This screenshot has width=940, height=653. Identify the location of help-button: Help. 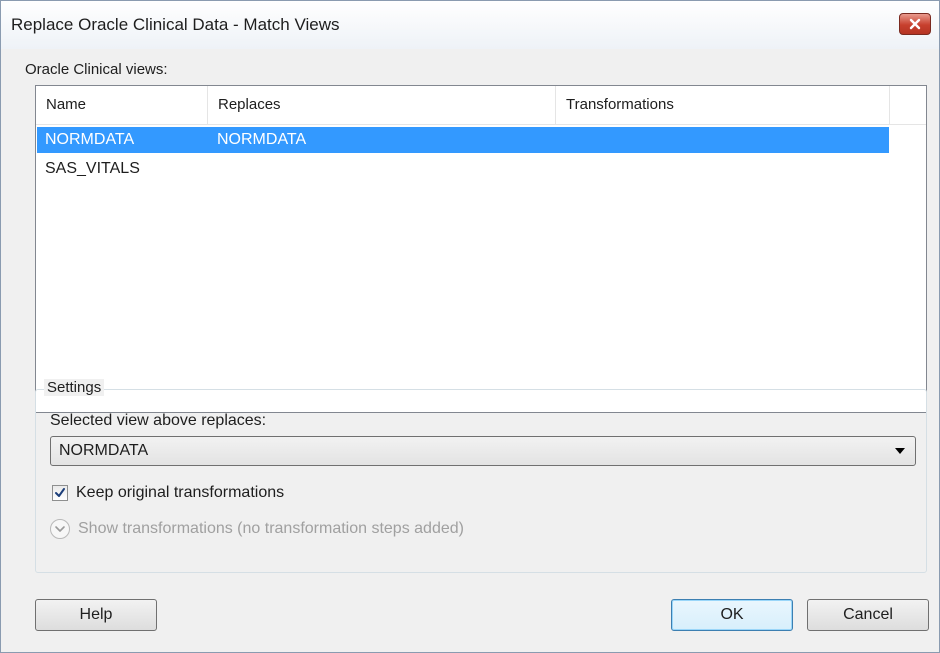
(96, 615).